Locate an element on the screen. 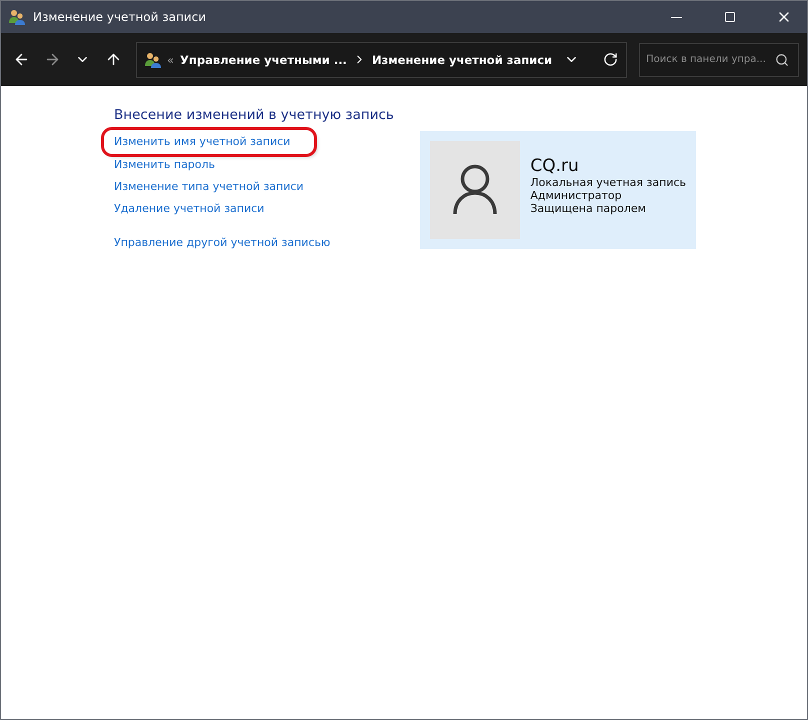  task-link: Удаление учетной записи is located at coordinates (189, 209).